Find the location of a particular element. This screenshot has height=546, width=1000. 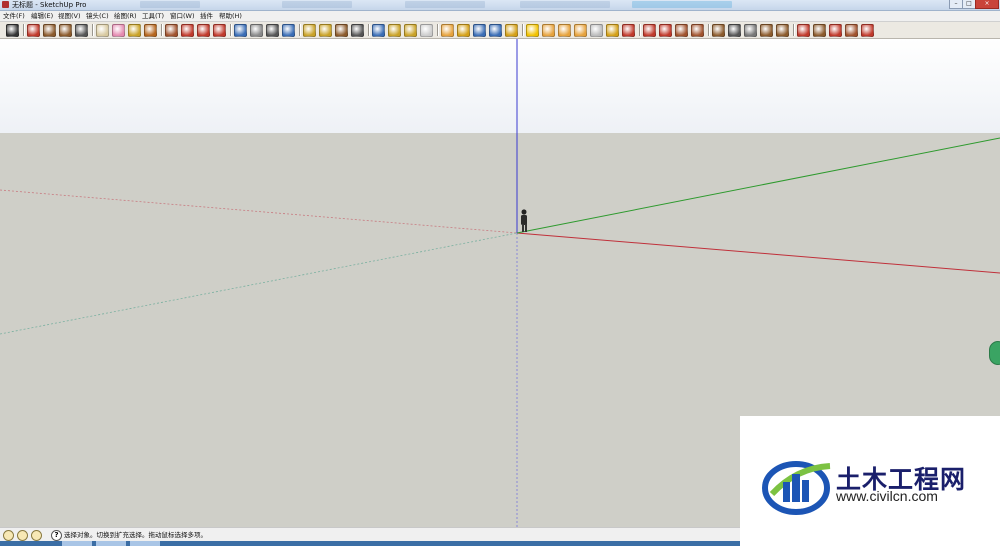

text-icon is located at coordinates (681, 30).